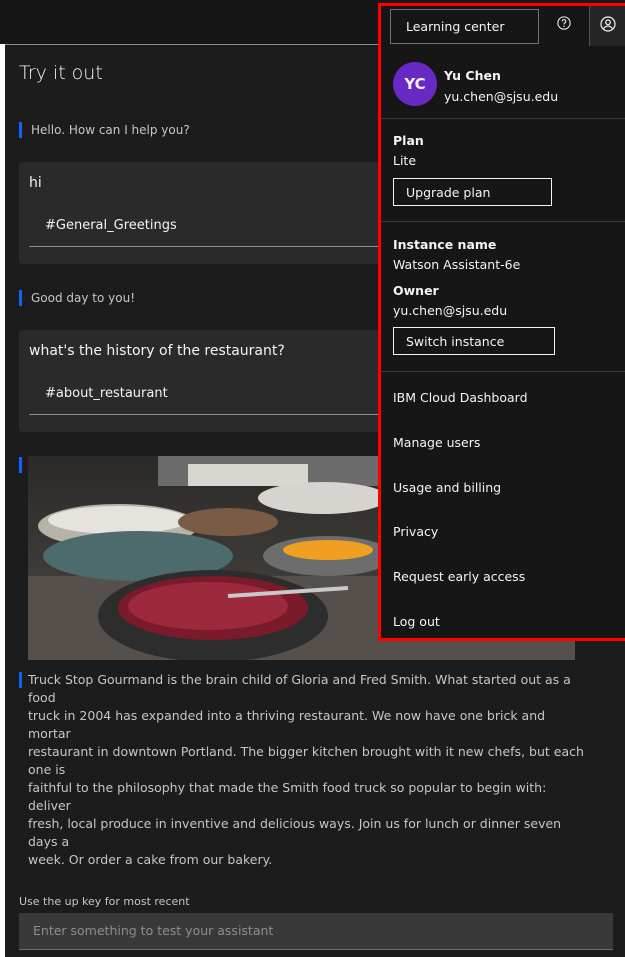 Image resolution: width=625 pixels, height=957 pixels. Describe the element at coordinates (150, 859) in the screenshot. I see `text-line: week. Or order a cake from our bakery.` at that location.